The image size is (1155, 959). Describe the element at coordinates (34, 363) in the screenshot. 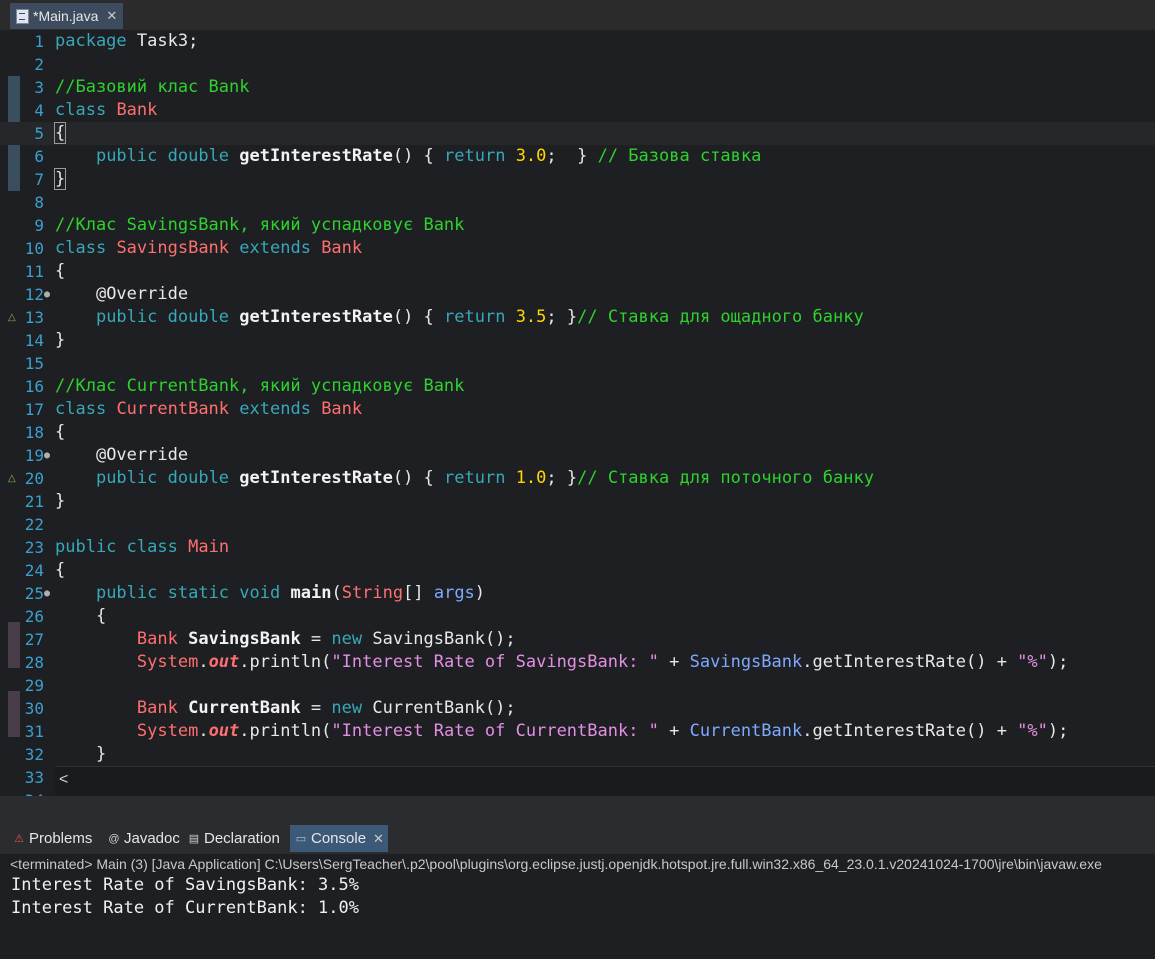

I see `line-number: 15` at that location.